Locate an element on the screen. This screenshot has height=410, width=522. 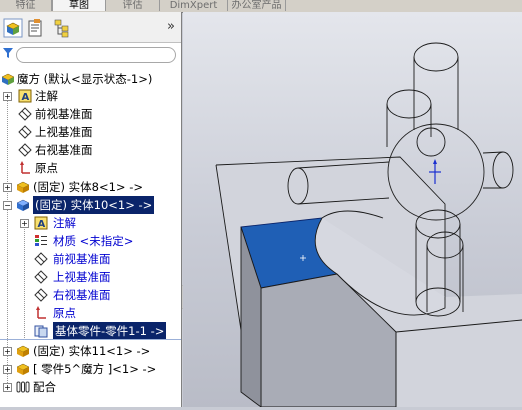
tree-item-mates: + 配合 is located at coordinates (90, 387).